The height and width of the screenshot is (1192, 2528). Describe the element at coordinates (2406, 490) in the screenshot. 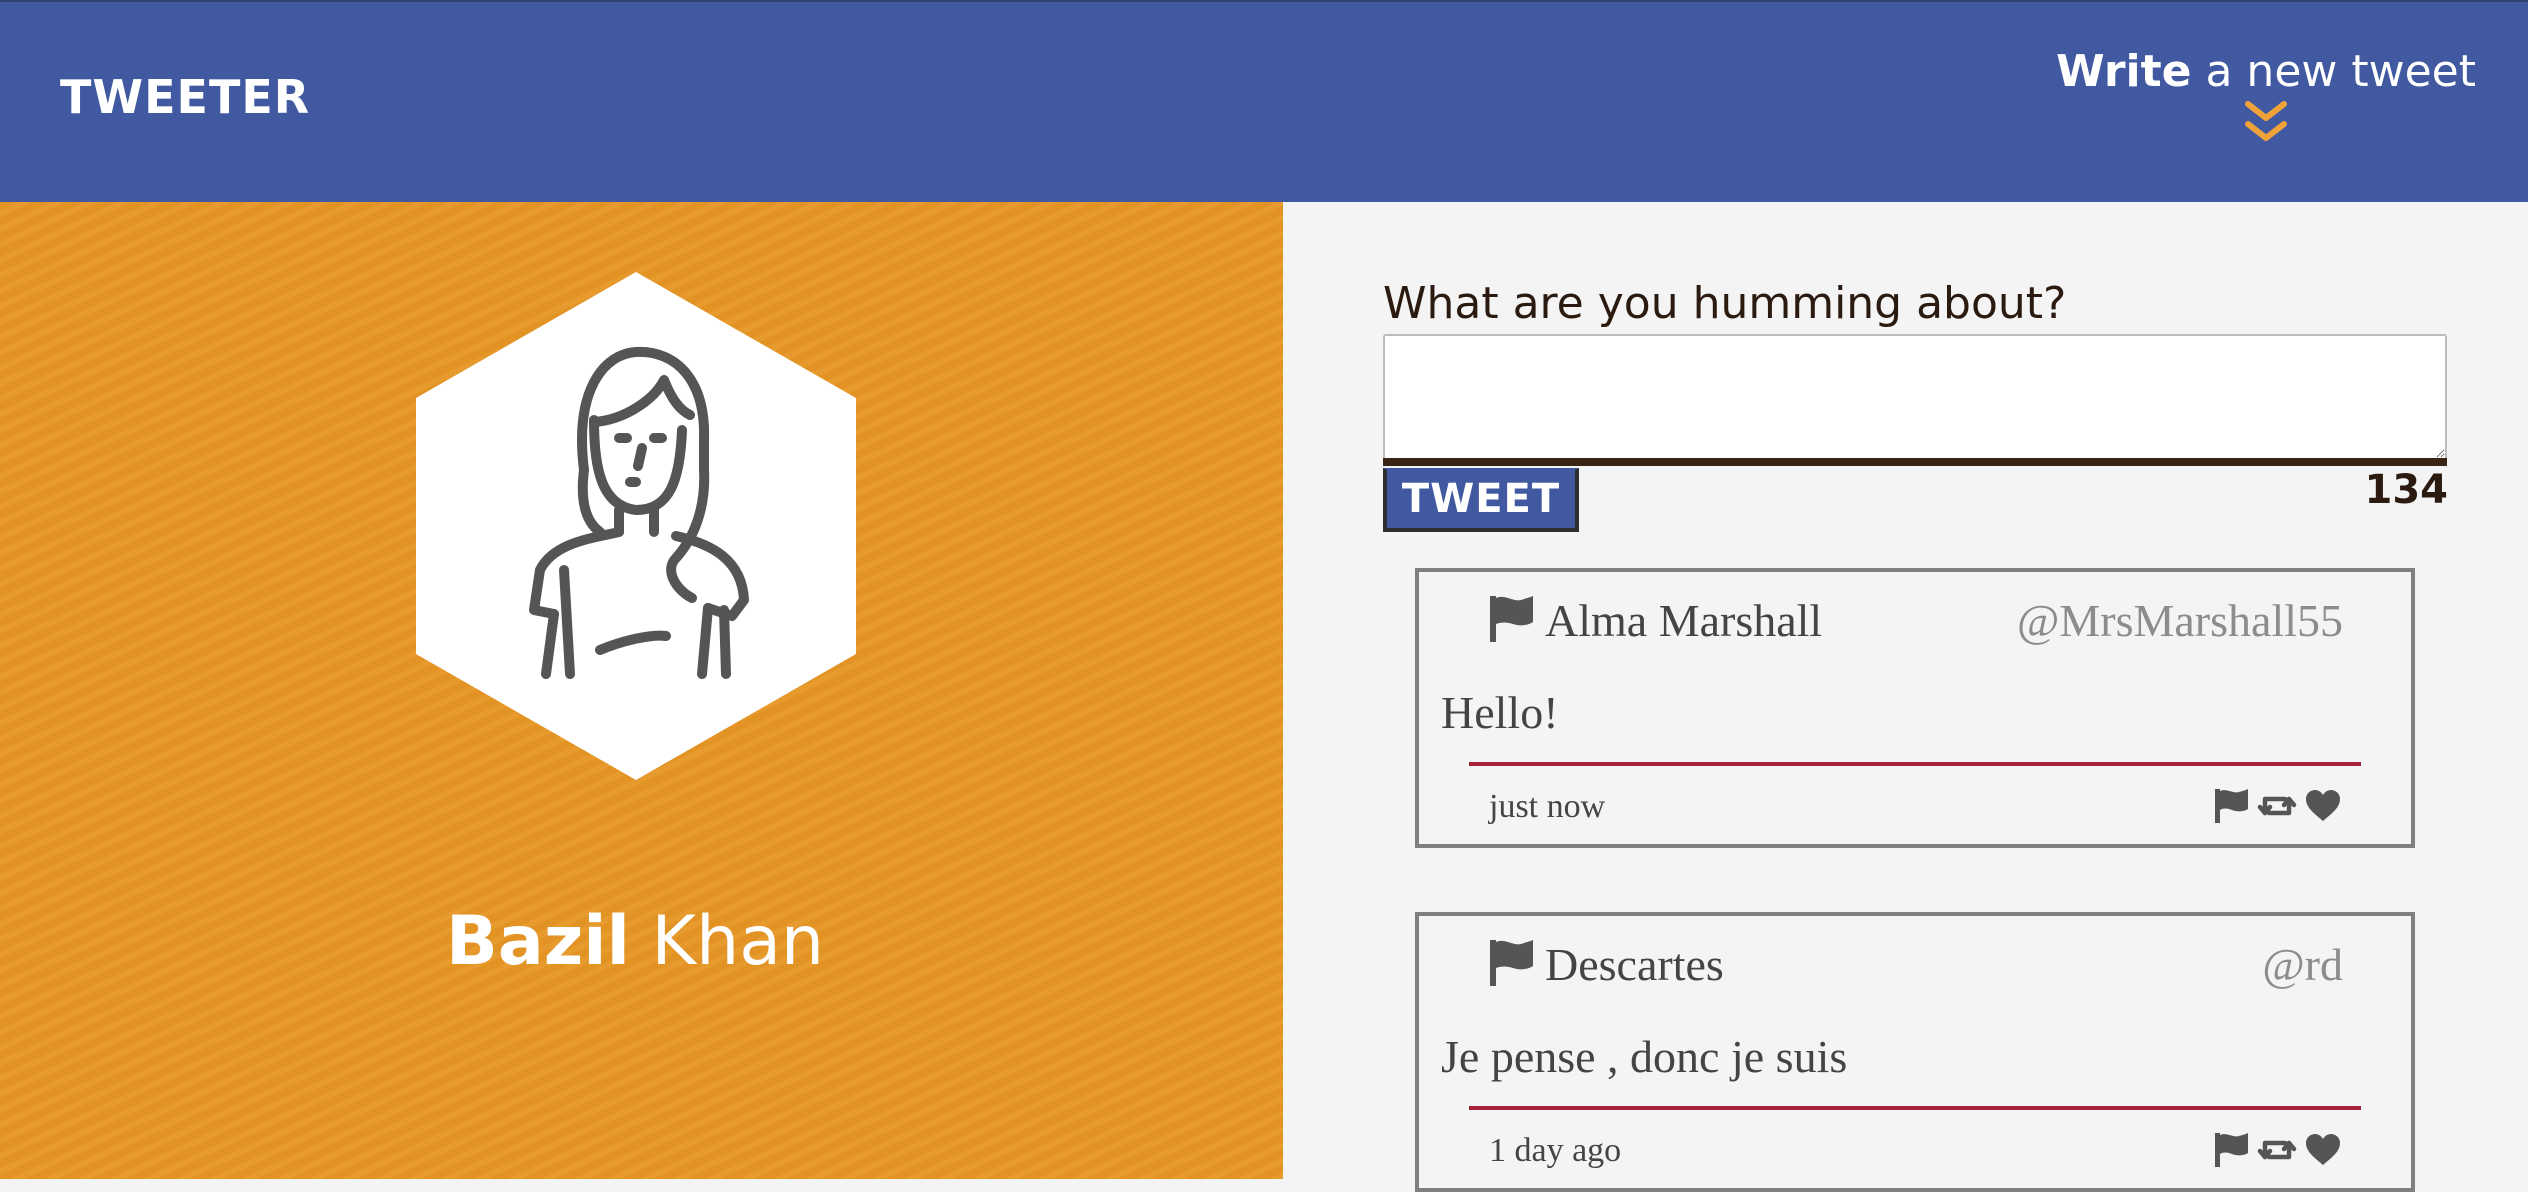

I see `character-counter: 134` at that location.